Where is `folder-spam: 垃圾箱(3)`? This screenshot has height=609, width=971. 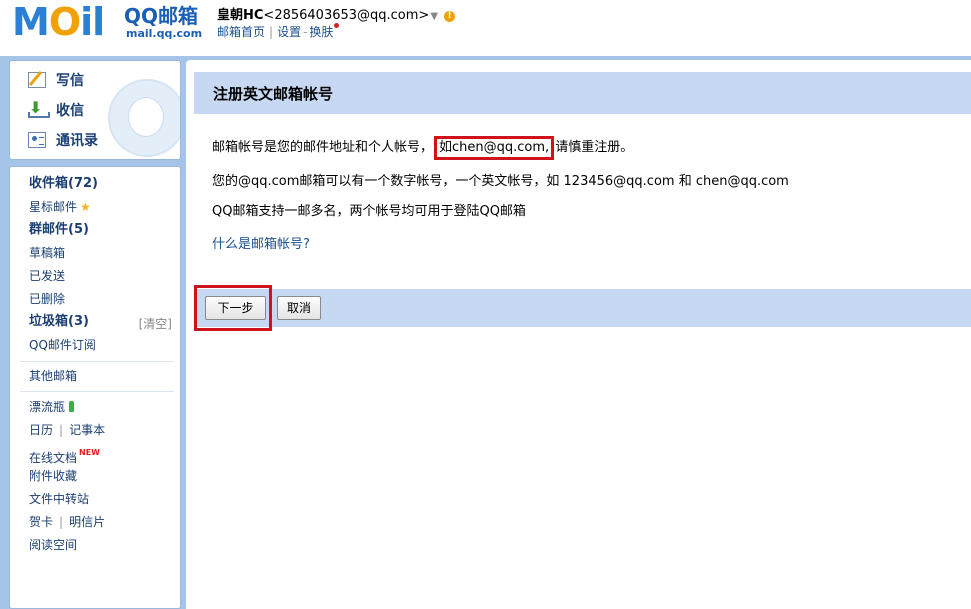
folder-spam: 垃圾箱(3) is located at coordinates (59, 322).